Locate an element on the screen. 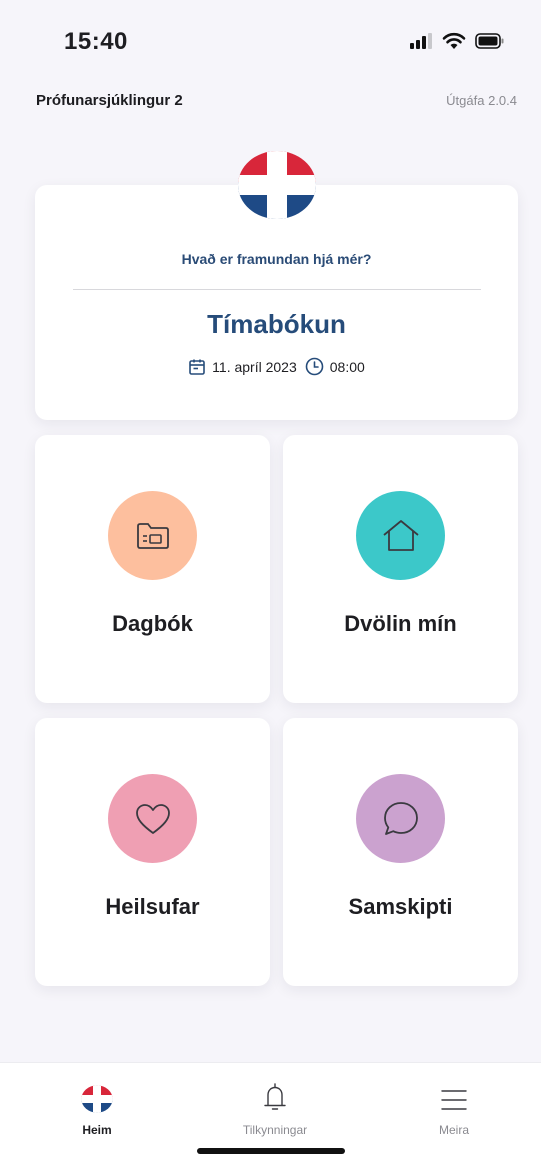 The image size is (541, 1155). folder-icon is located at coordinates (152, 535).